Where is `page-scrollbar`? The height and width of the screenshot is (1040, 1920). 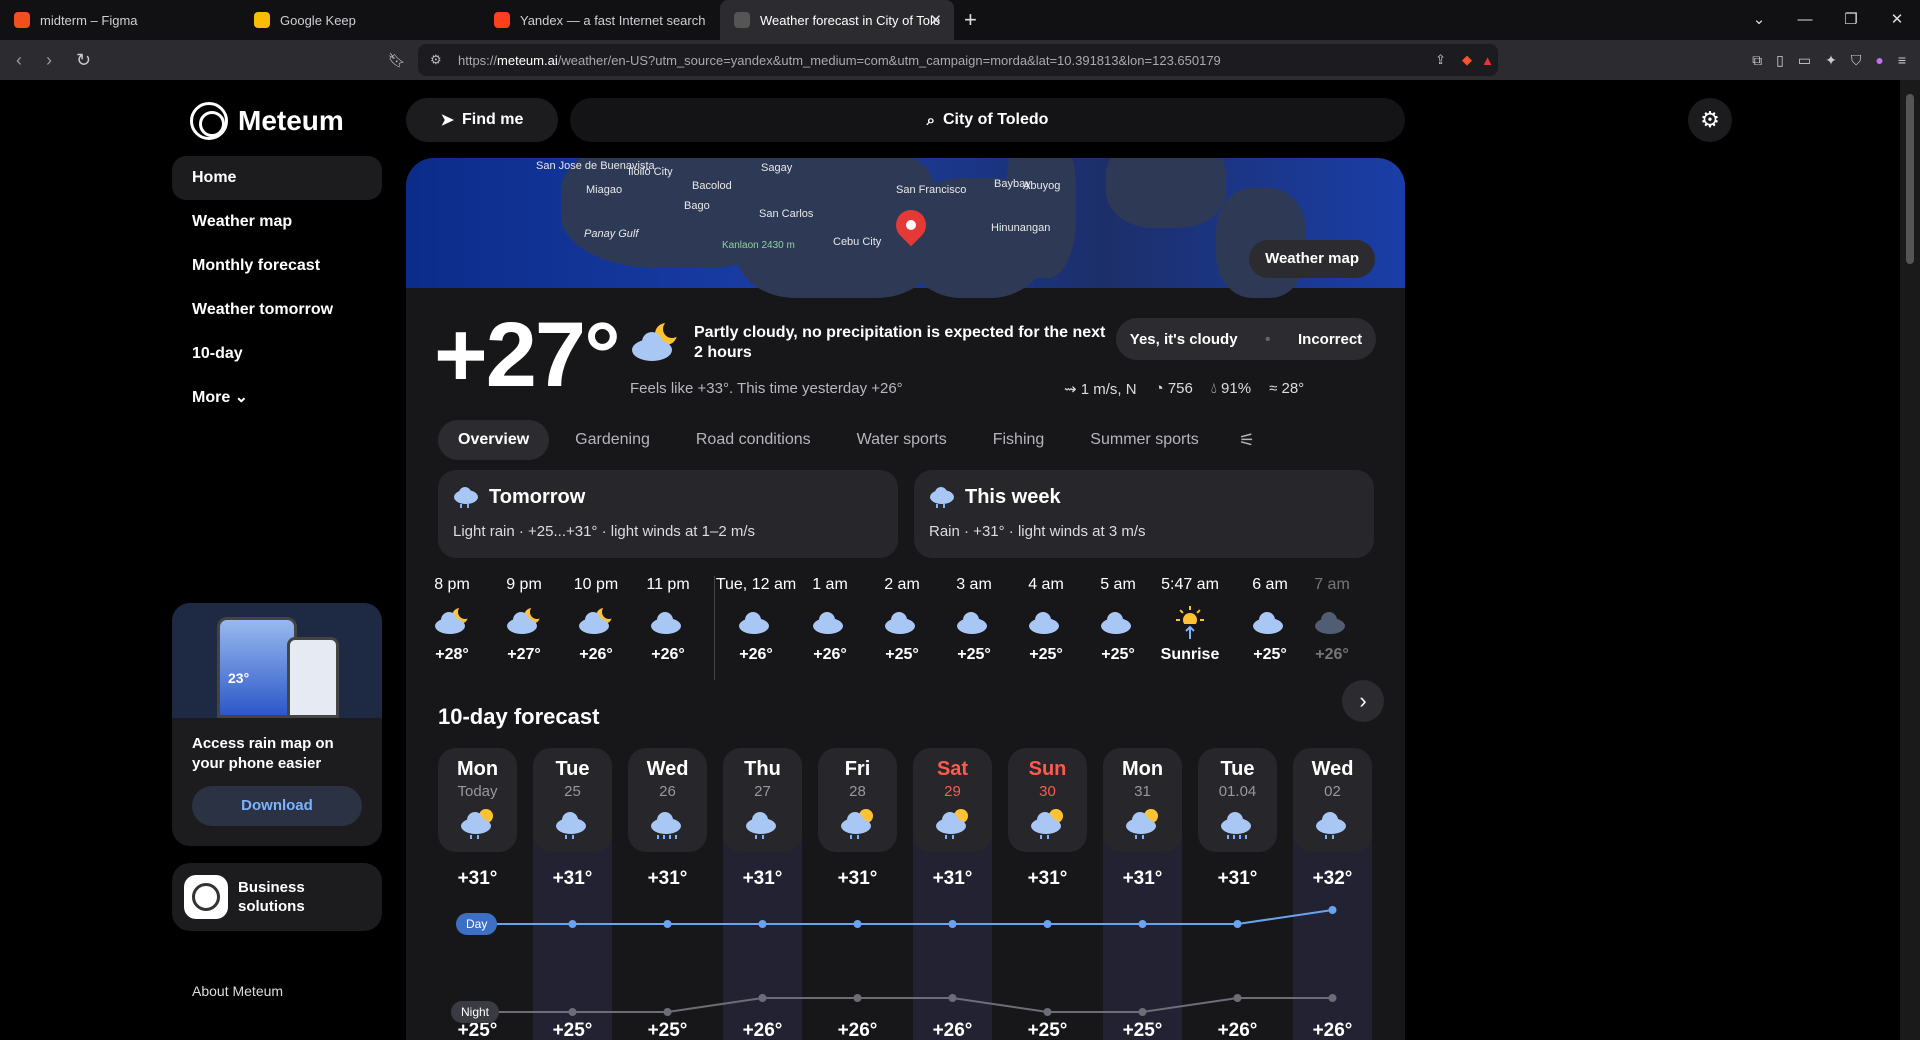
page-scrollbar is located at coordinates (1910, 560).